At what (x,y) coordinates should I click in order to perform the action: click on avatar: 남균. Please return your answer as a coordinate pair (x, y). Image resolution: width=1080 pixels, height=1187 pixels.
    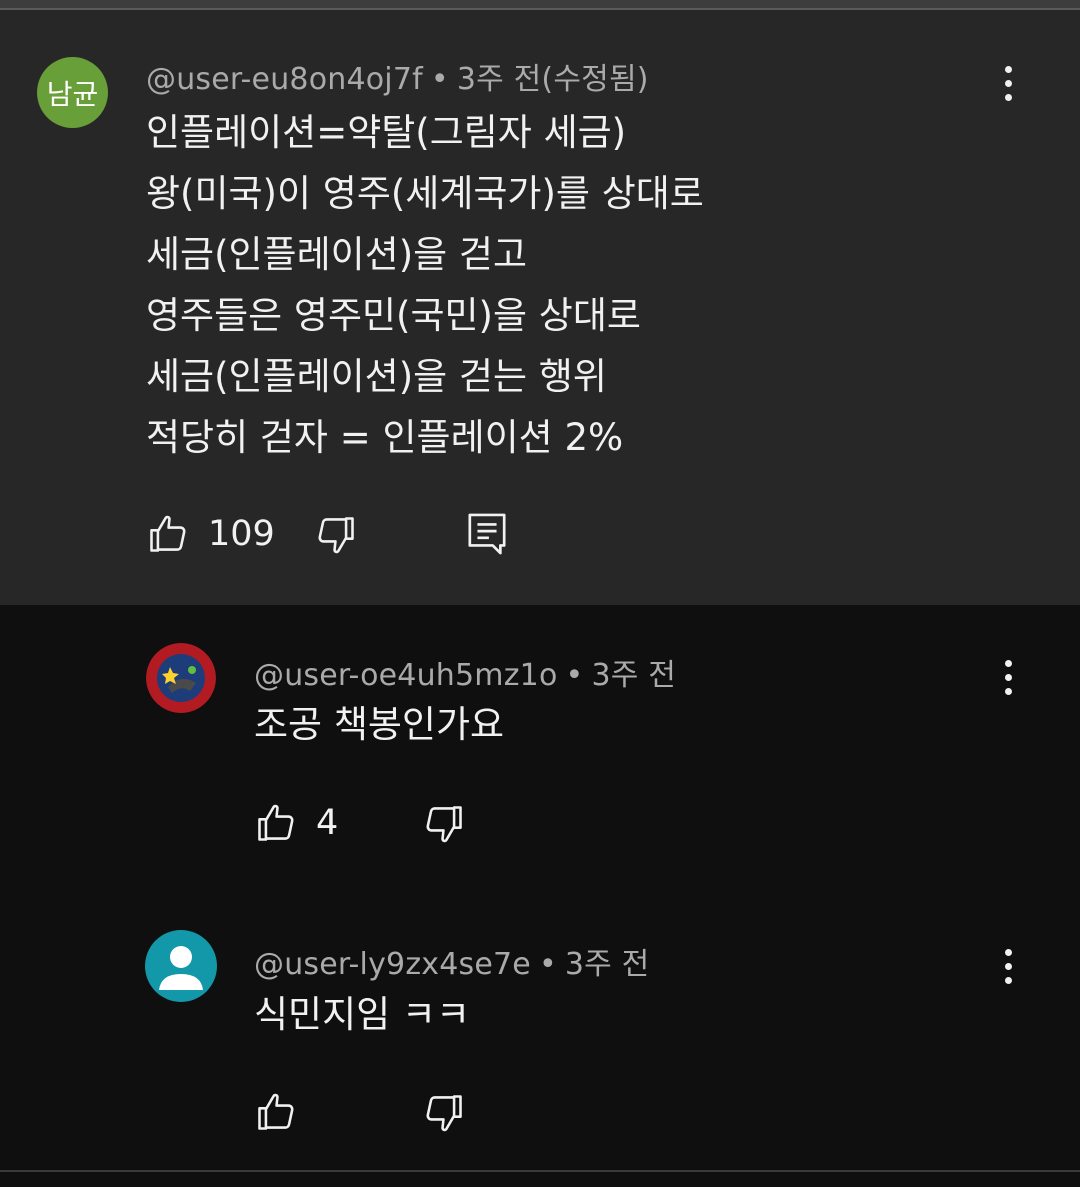
    Looking at the image, I should click on (72, 92).